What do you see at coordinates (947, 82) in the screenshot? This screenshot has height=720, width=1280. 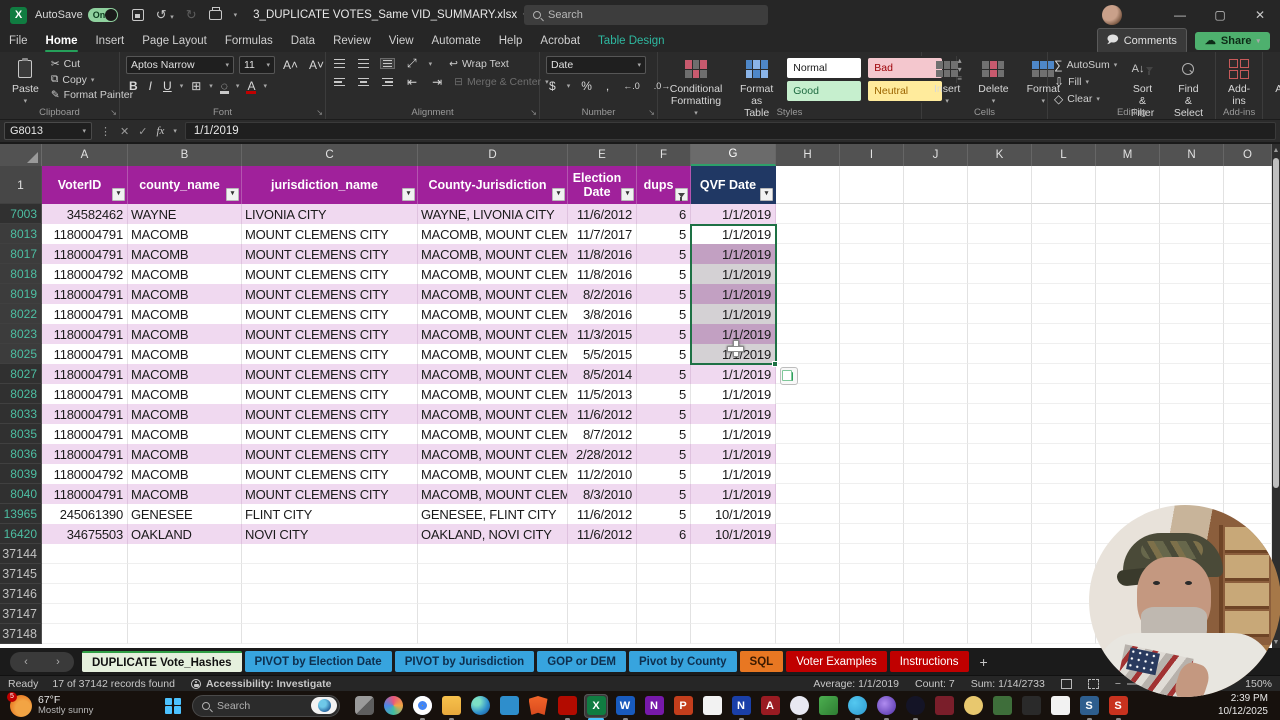 I see `insert-cells-button: Insert ▾` at bounding box center [947, 82].